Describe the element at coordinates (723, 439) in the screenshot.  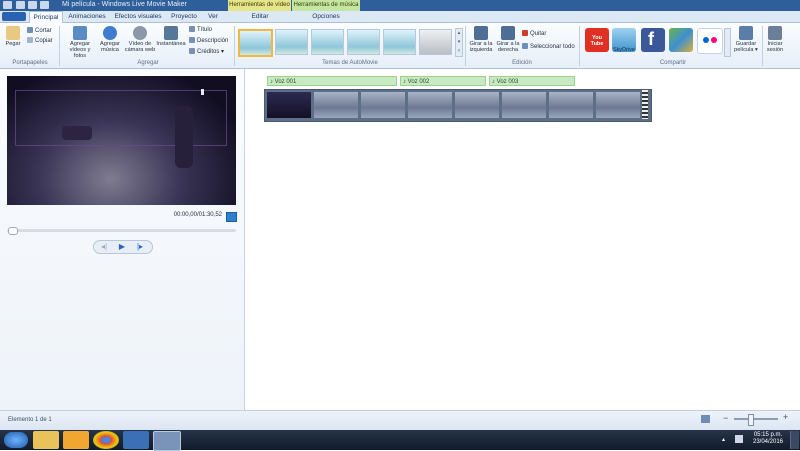
I see `tray-arrow-icon: ▴` at that location.